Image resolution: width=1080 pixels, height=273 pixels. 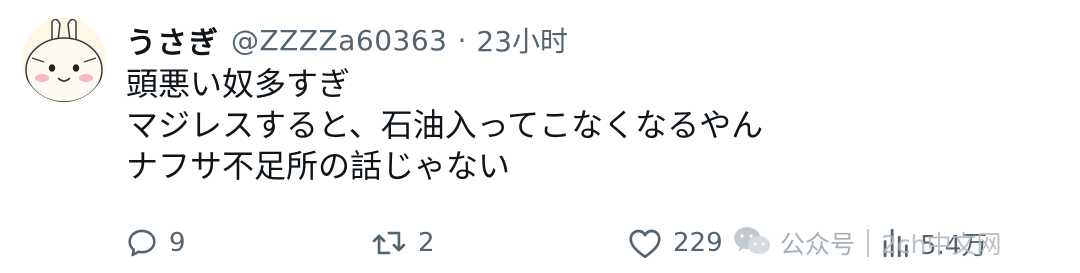 I want to click on reply-count: 9, so click(x=177, y=243).